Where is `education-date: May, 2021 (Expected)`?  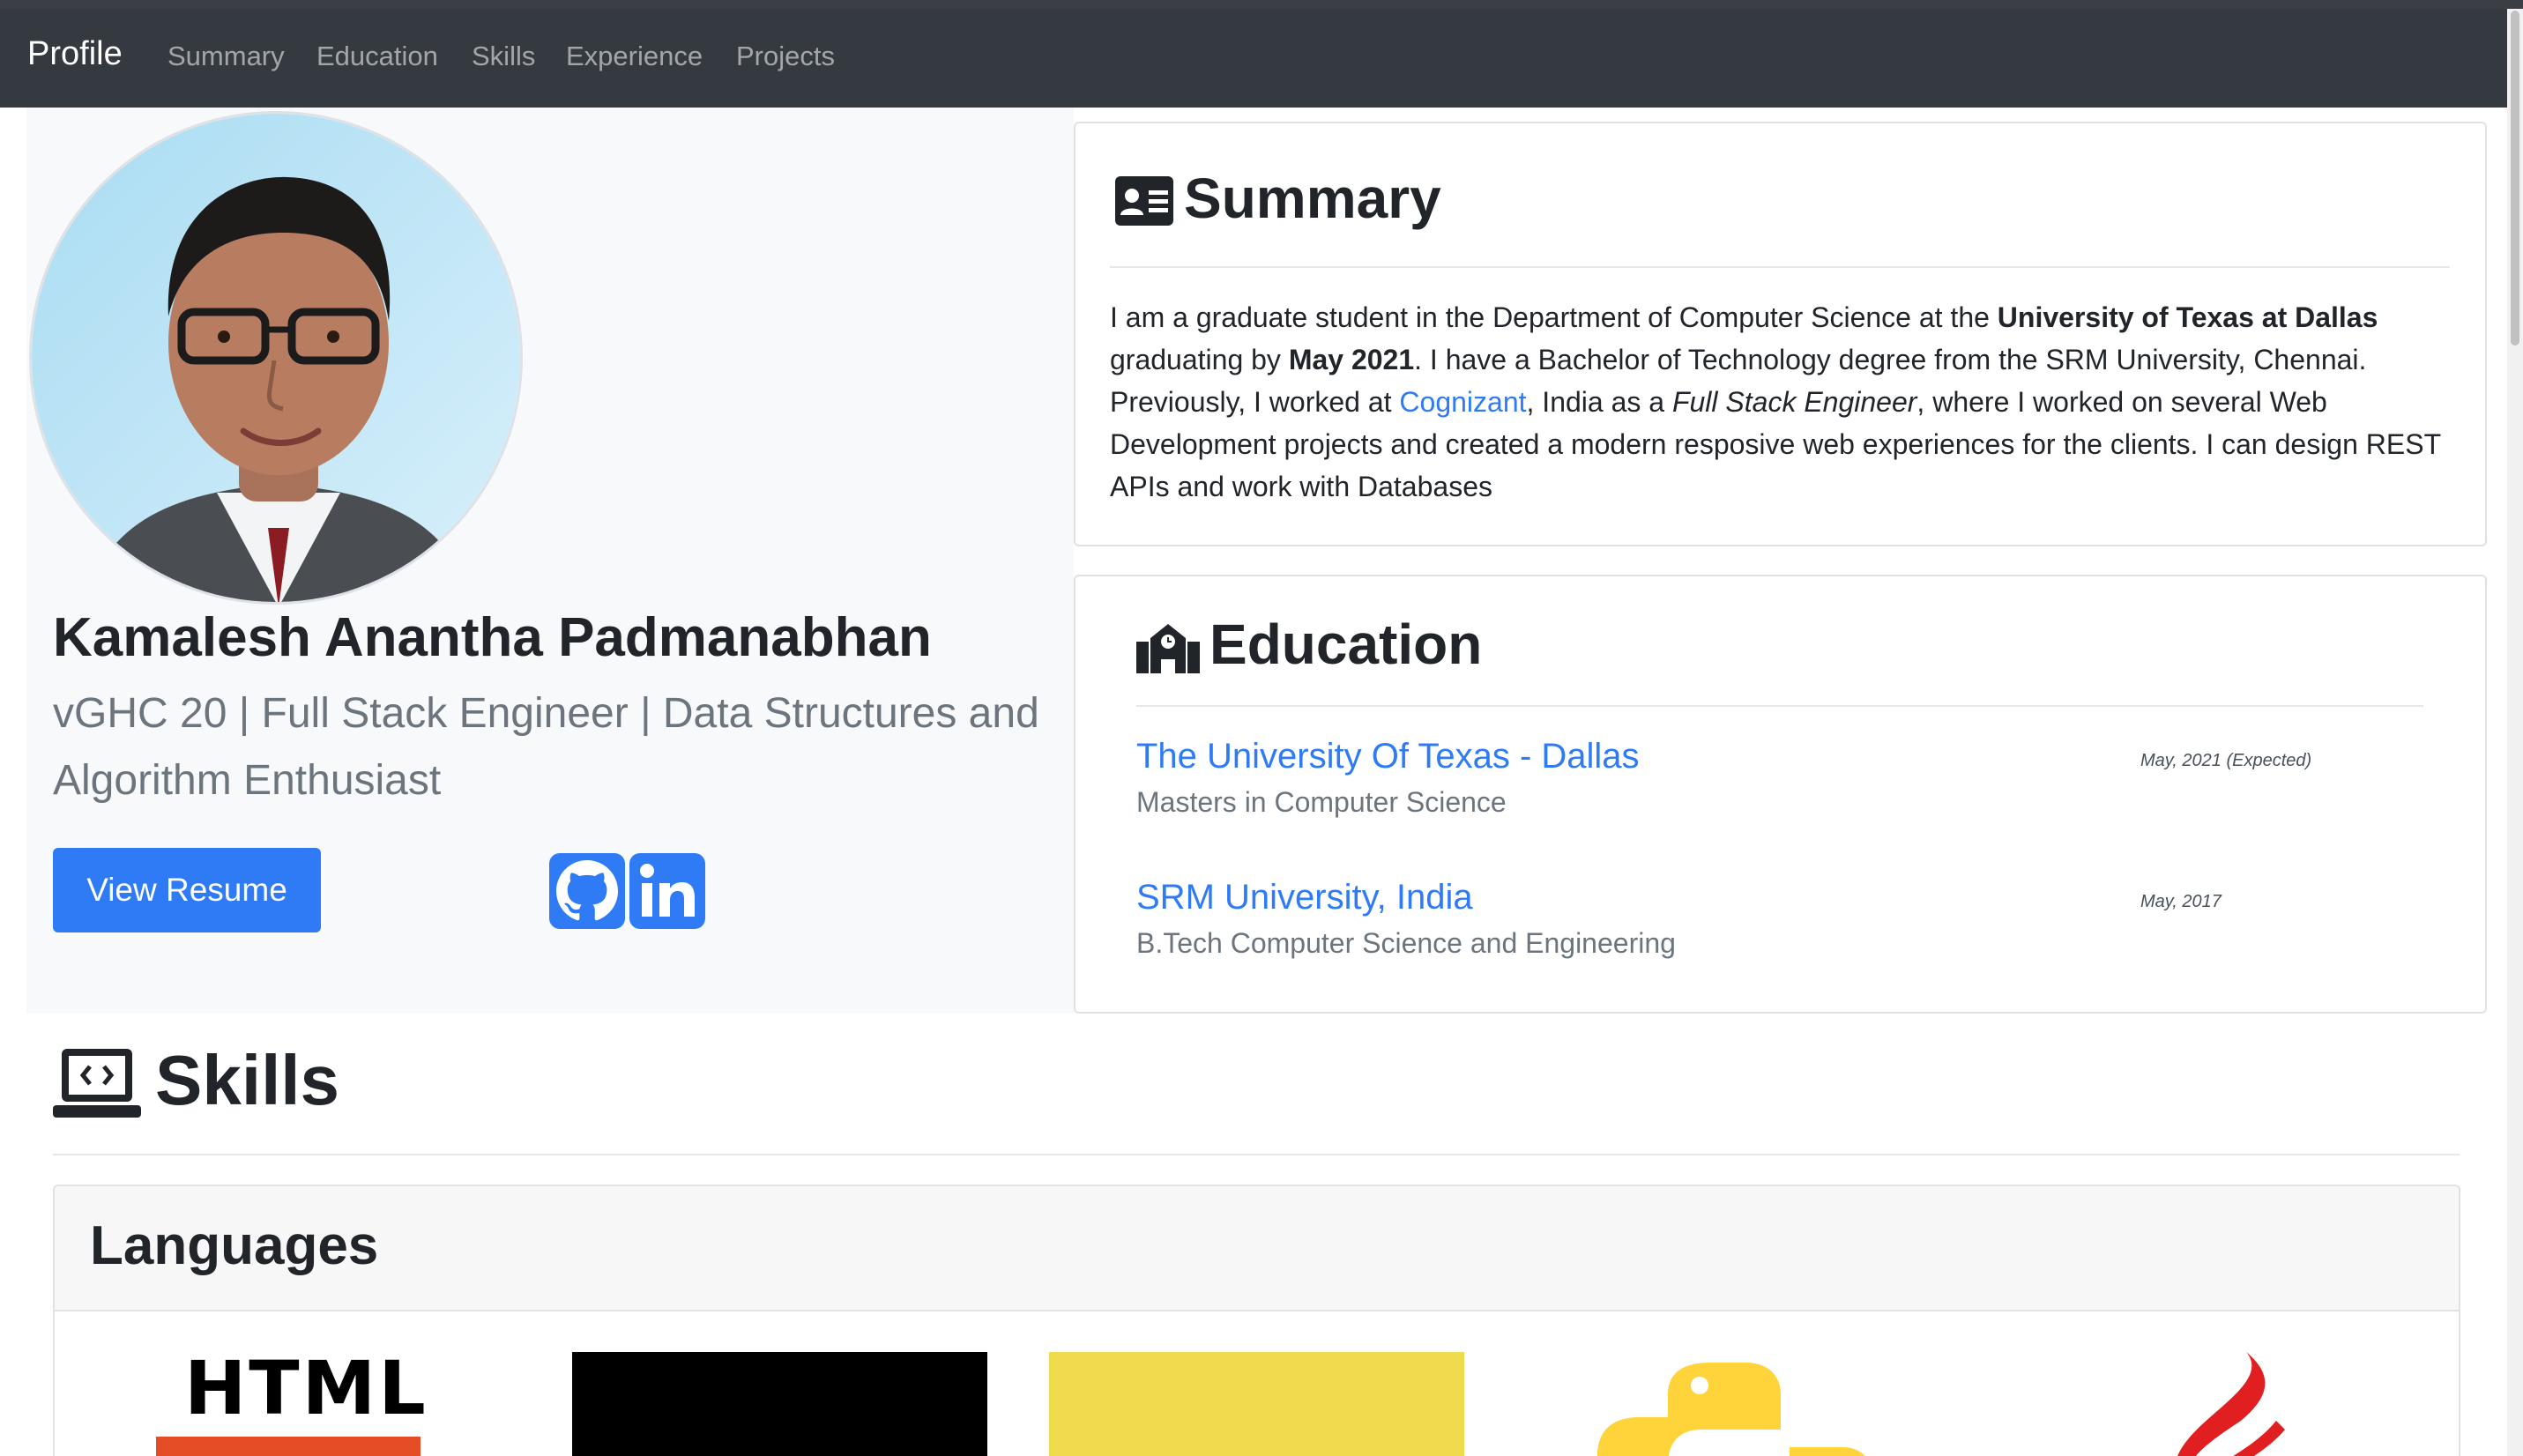 education-date: May, 2021 (Expected) is located at coordinates (2226, 760).